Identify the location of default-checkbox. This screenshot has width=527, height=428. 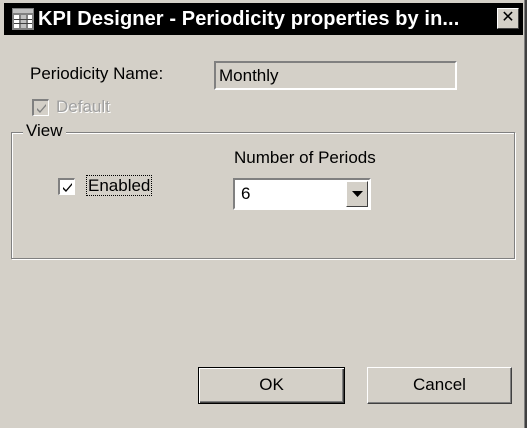
(40, 107).